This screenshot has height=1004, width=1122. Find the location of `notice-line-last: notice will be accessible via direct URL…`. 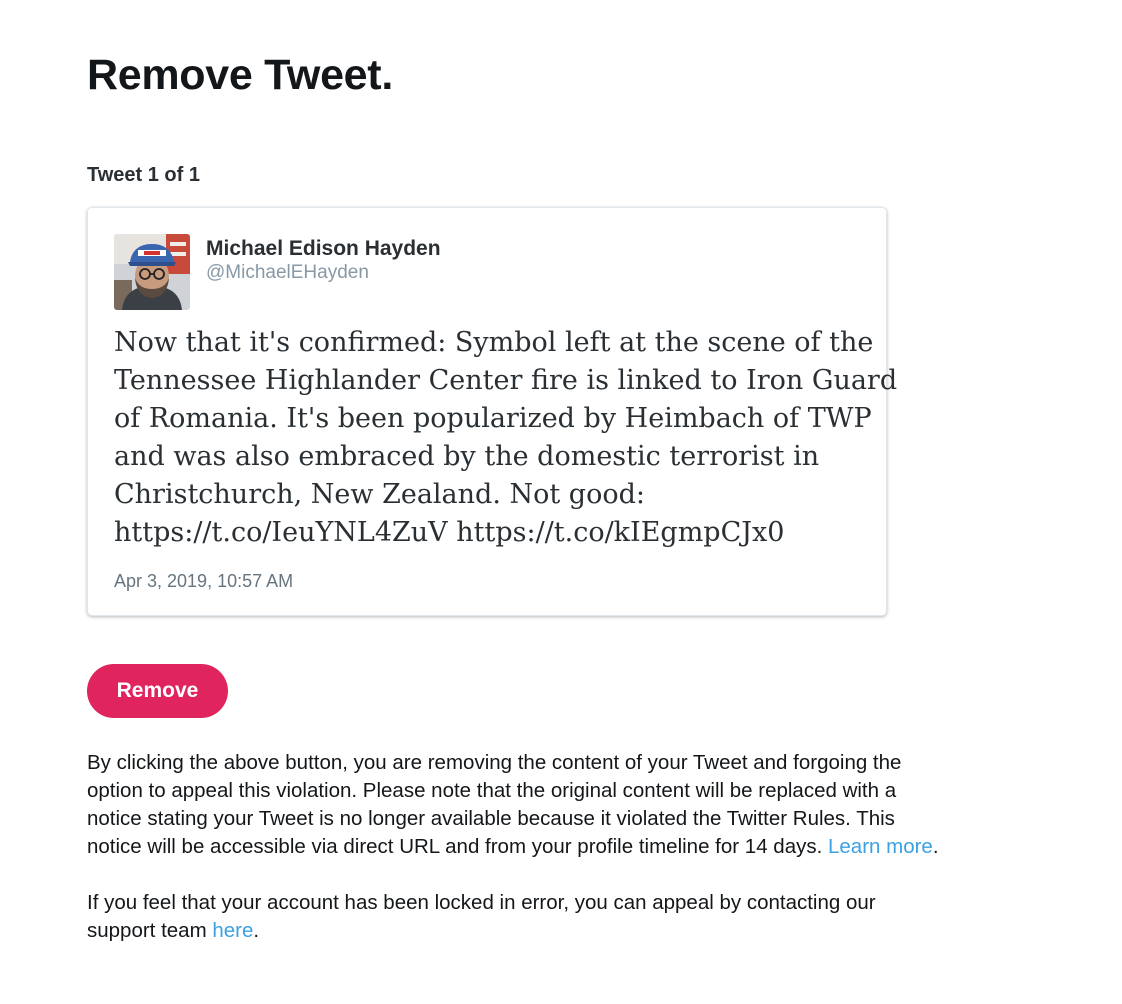

notice-line-last: notice will be accessible via direct URL… is located at coordinates (567, 847).